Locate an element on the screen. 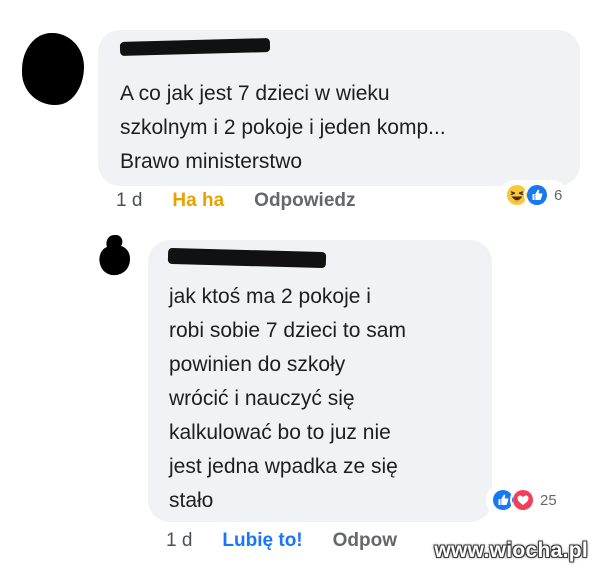  comment-line: A co jak jest 7 dzieci w wieku is located at coordinates (255, 93).